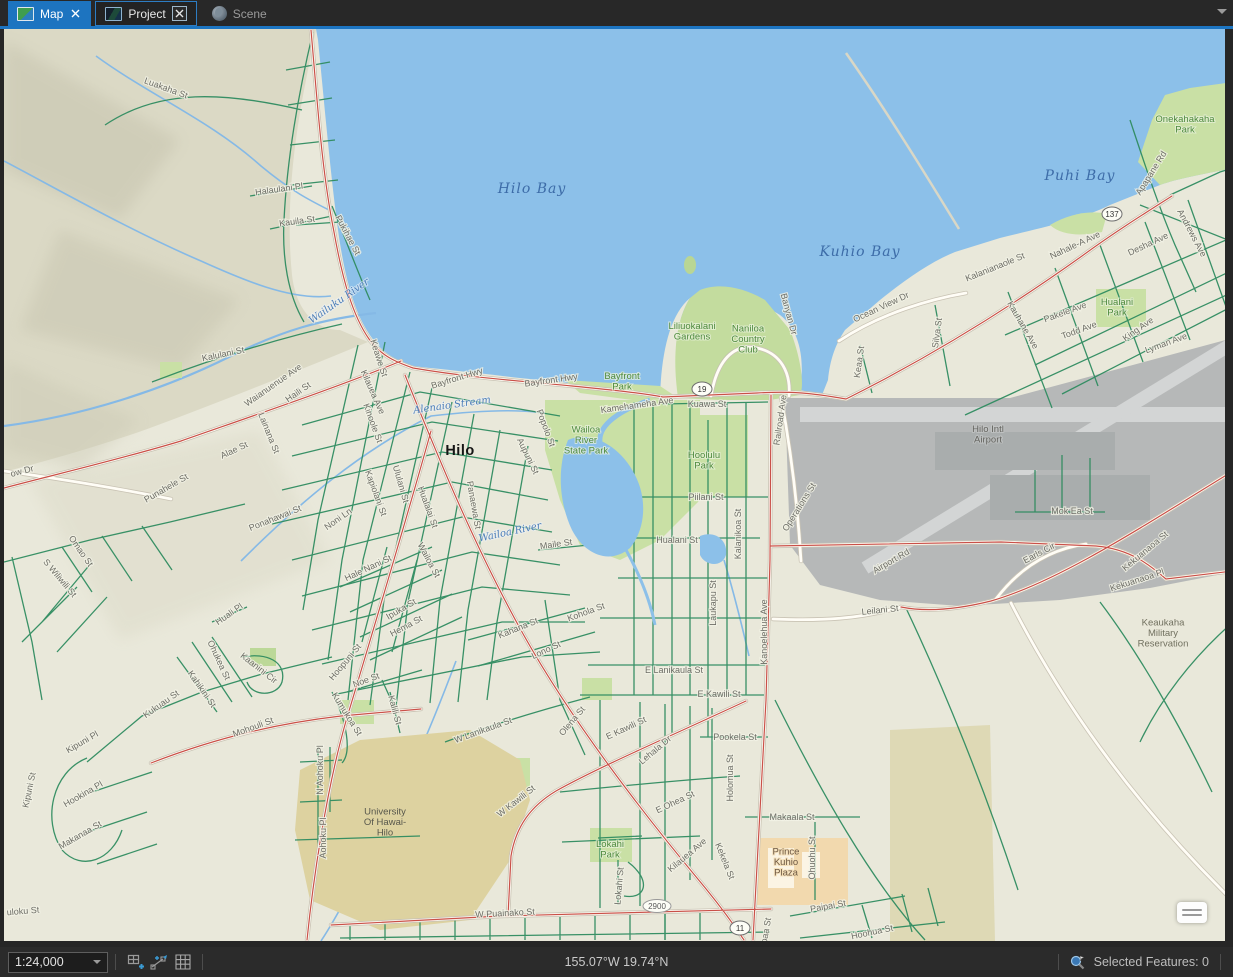  I want to click on map-label: Kanoelehua Ave, so click(764, 631).